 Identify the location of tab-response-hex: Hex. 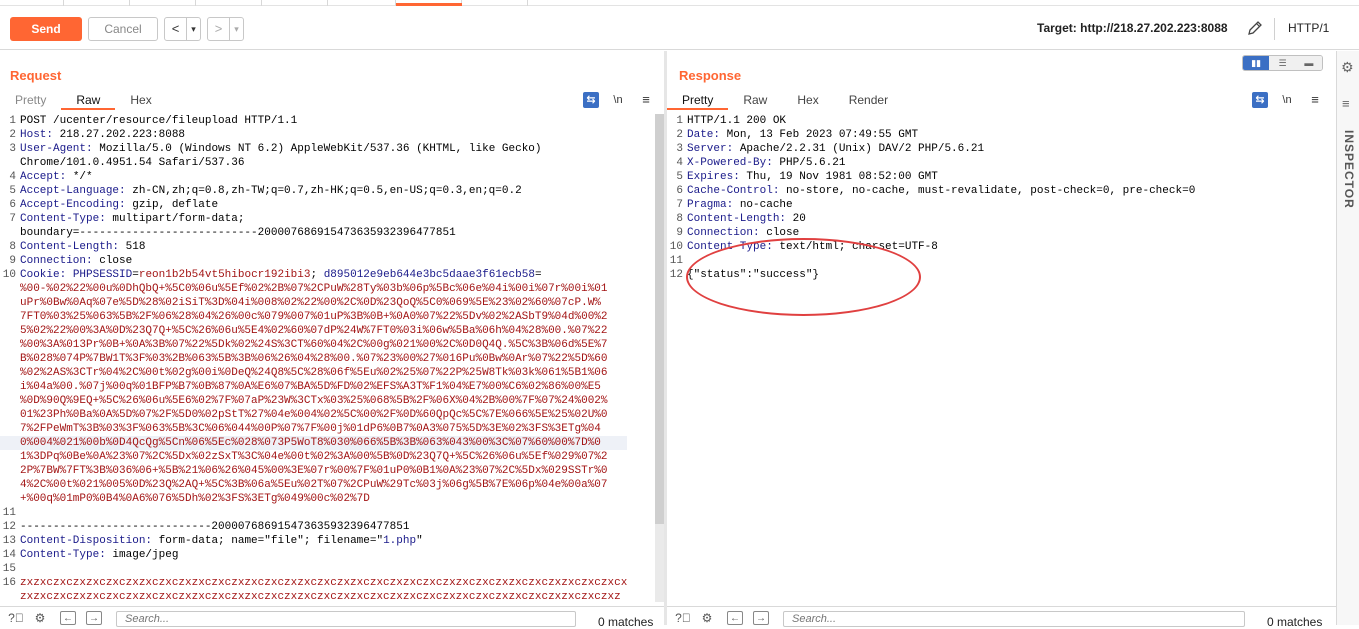
(807, 100).